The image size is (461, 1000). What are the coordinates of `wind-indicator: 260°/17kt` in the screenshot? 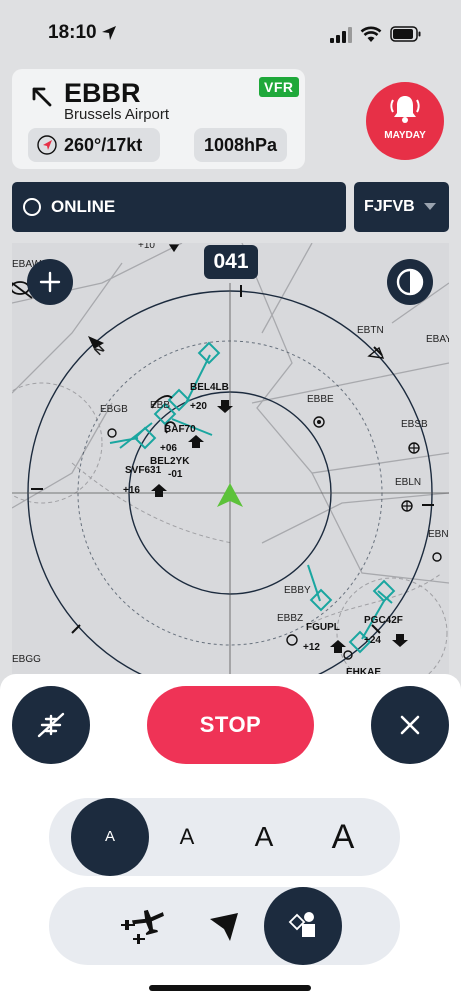 It's located at (94, 145).